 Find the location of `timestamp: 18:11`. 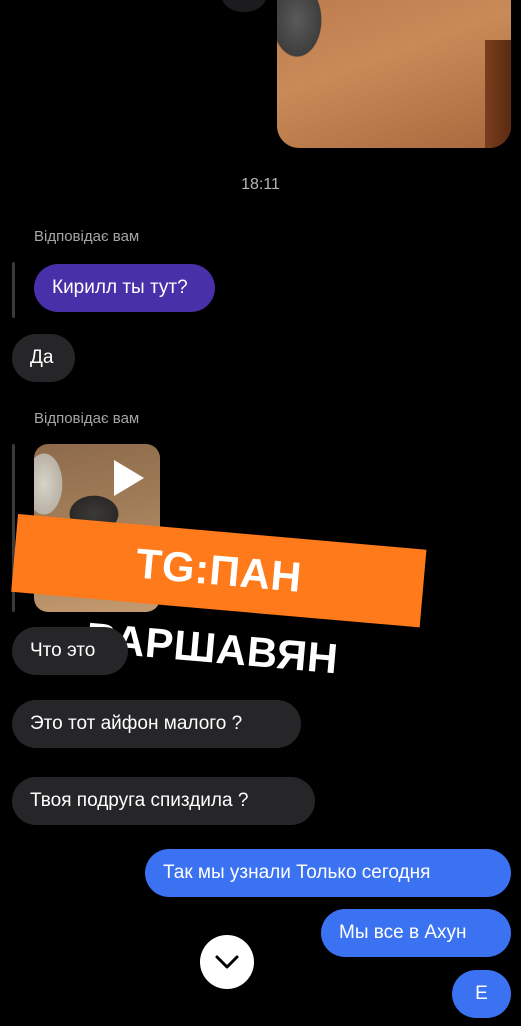

timestamp: 18:11 is located at coordinates (260, 184).